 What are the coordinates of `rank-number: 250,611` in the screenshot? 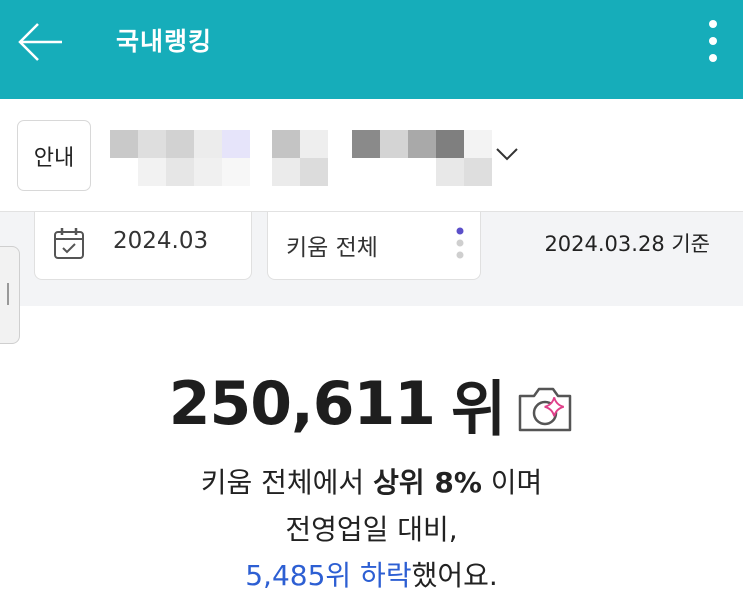 It's located at (302, 404).